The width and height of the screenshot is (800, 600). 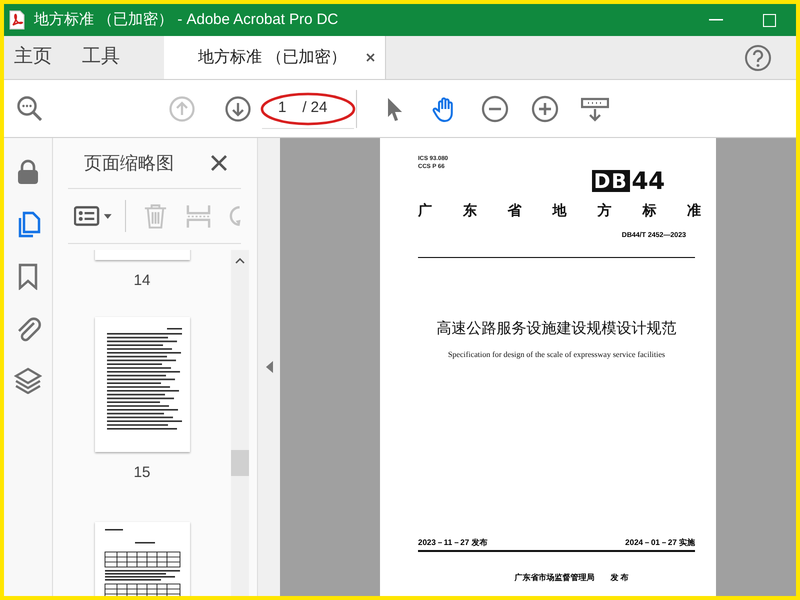 I want to click on document-title: 高速公路服务设施建设规模设计规范, so click(x=557, y=328).